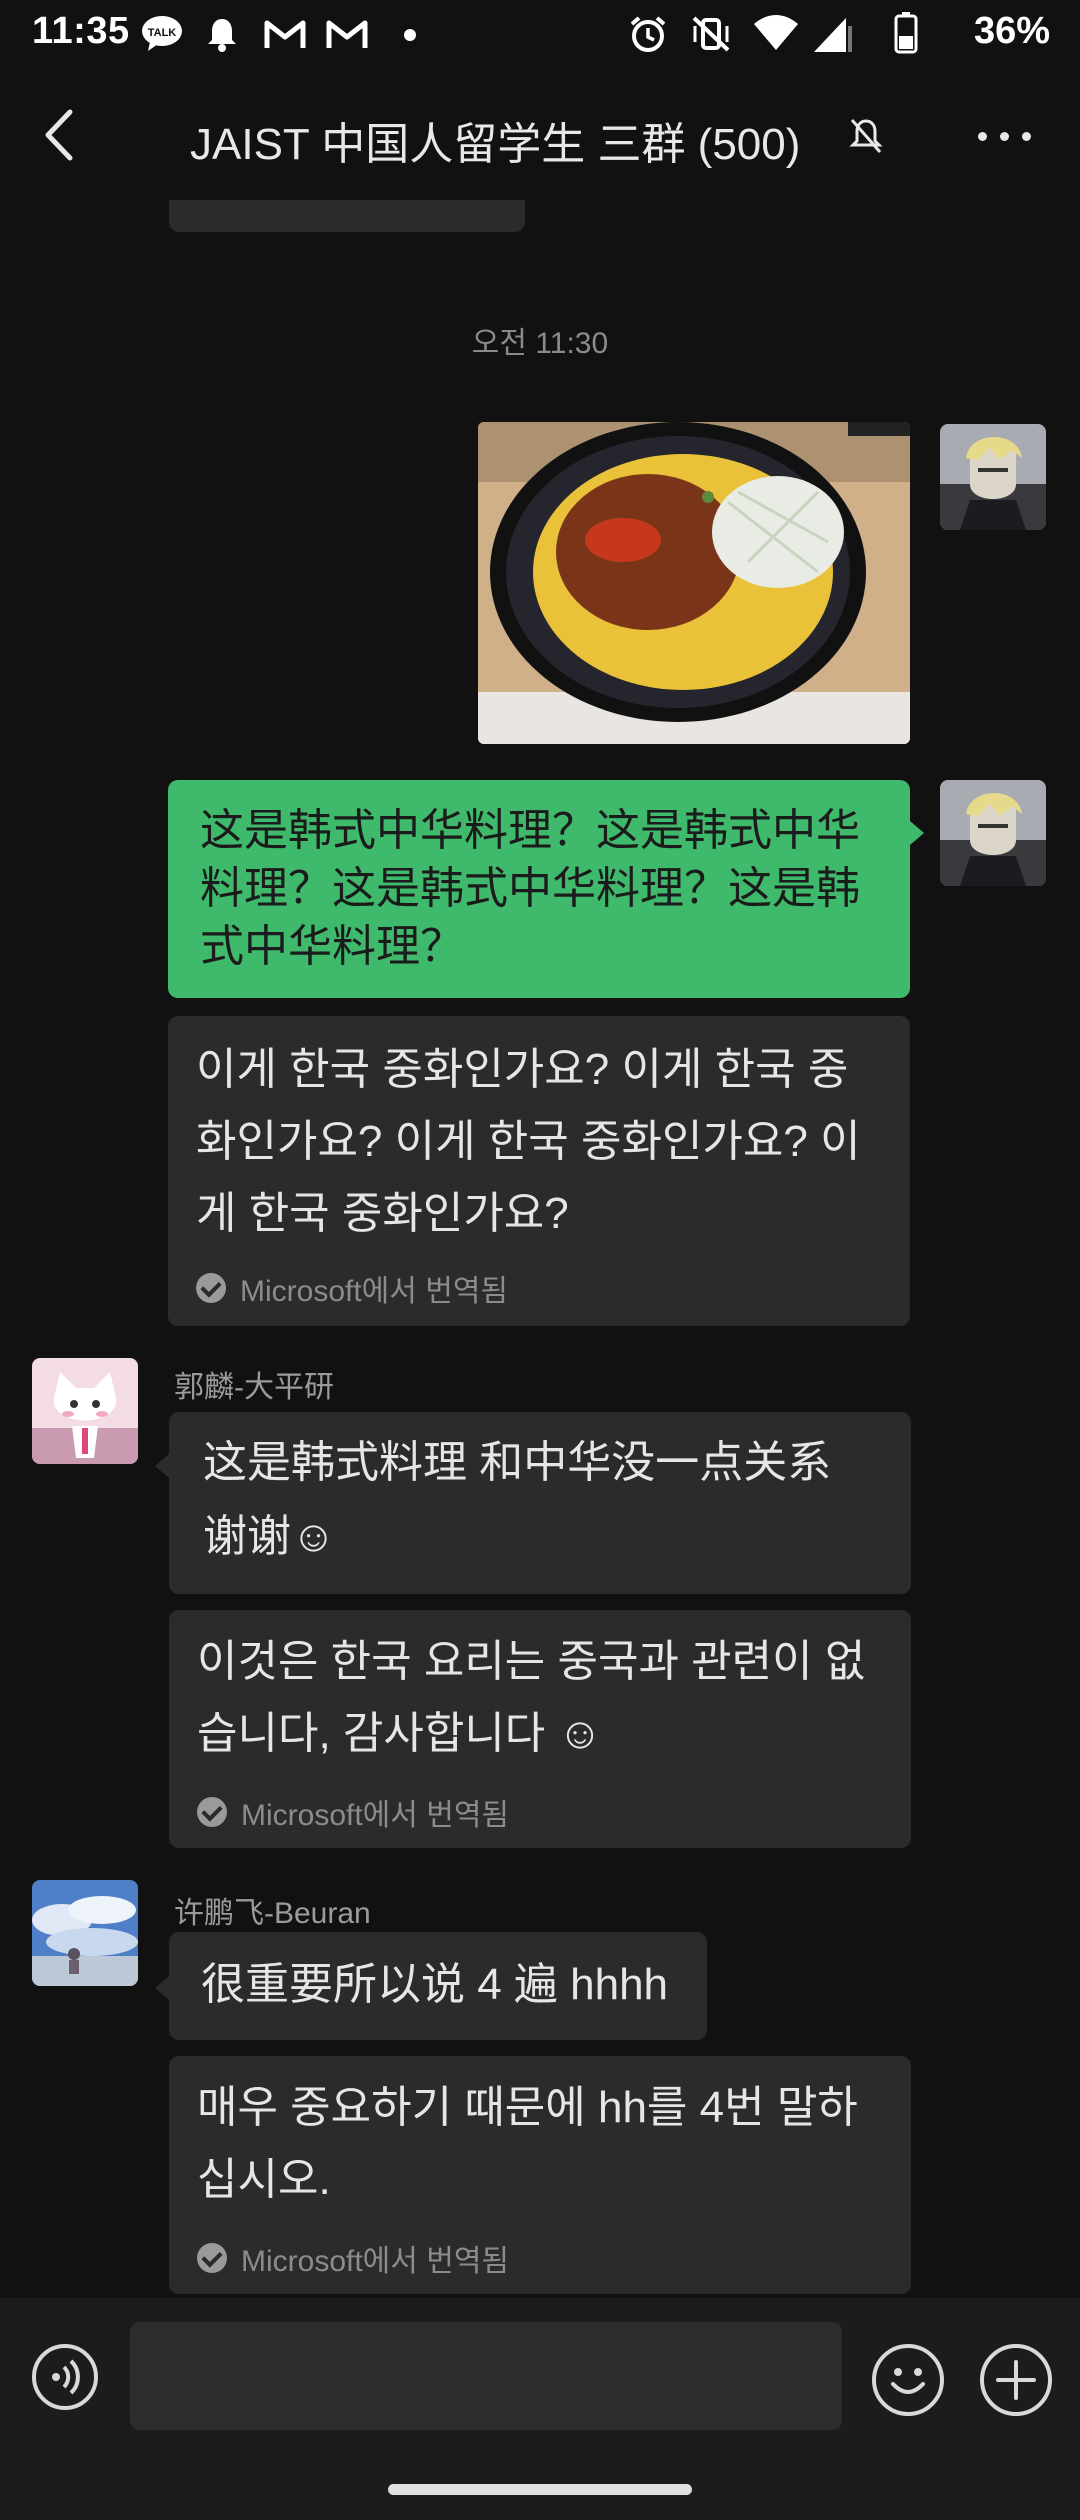 The height and width of the screenshot is (2520, 1080). Describe the element at coordinates (435, 1984) in the screenshot. I see `message-text: 很重要所以说 4 遍 hhhh` at that location.